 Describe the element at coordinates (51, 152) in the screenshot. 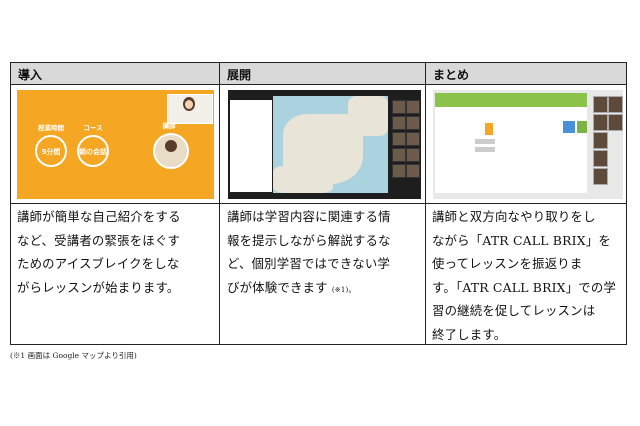

I see `value-time: 5分間` at that location.